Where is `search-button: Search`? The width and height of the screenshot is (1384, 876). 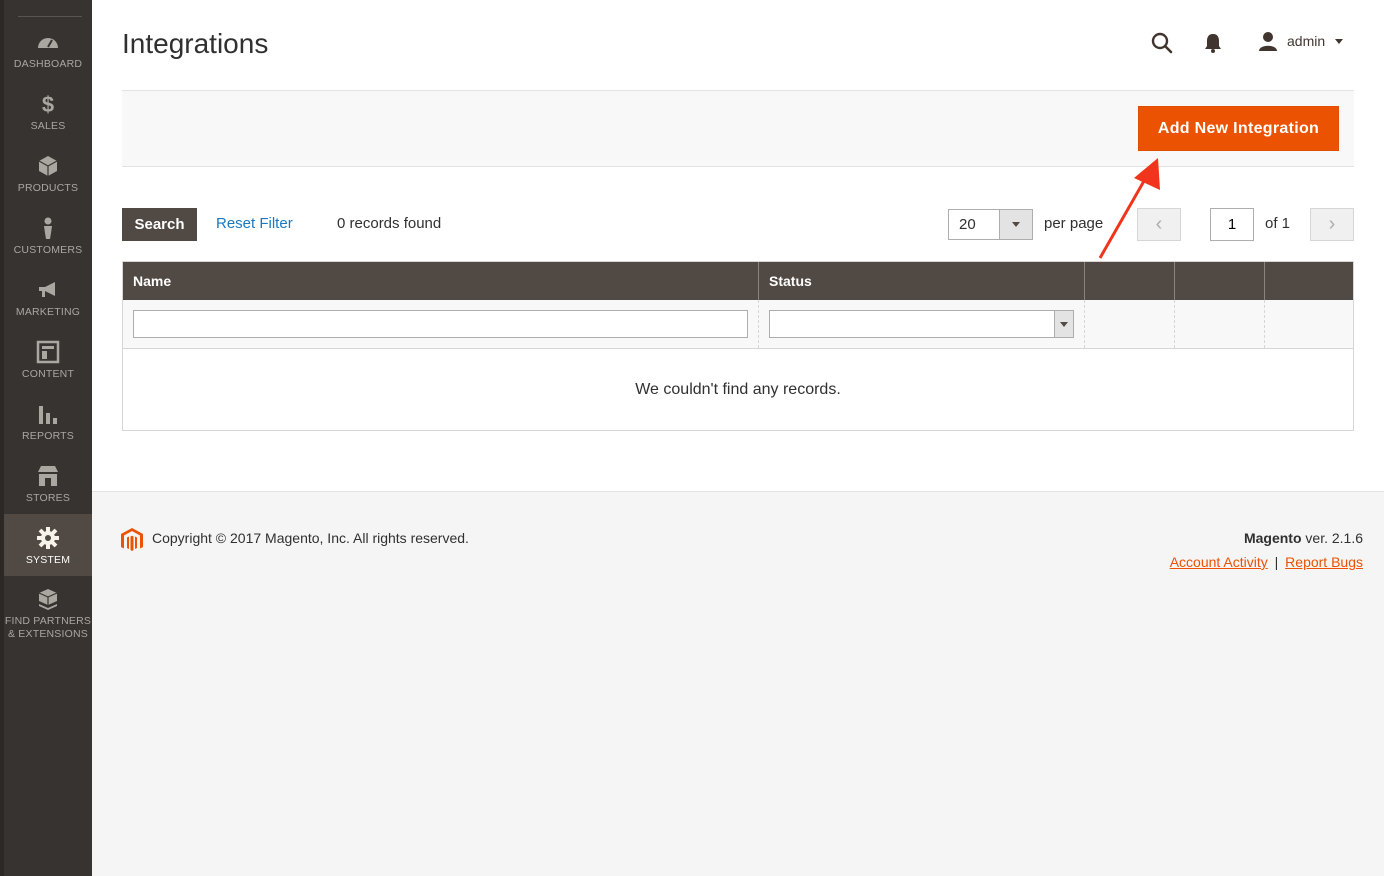
search-button: Search is located at coordinates (159, 224).